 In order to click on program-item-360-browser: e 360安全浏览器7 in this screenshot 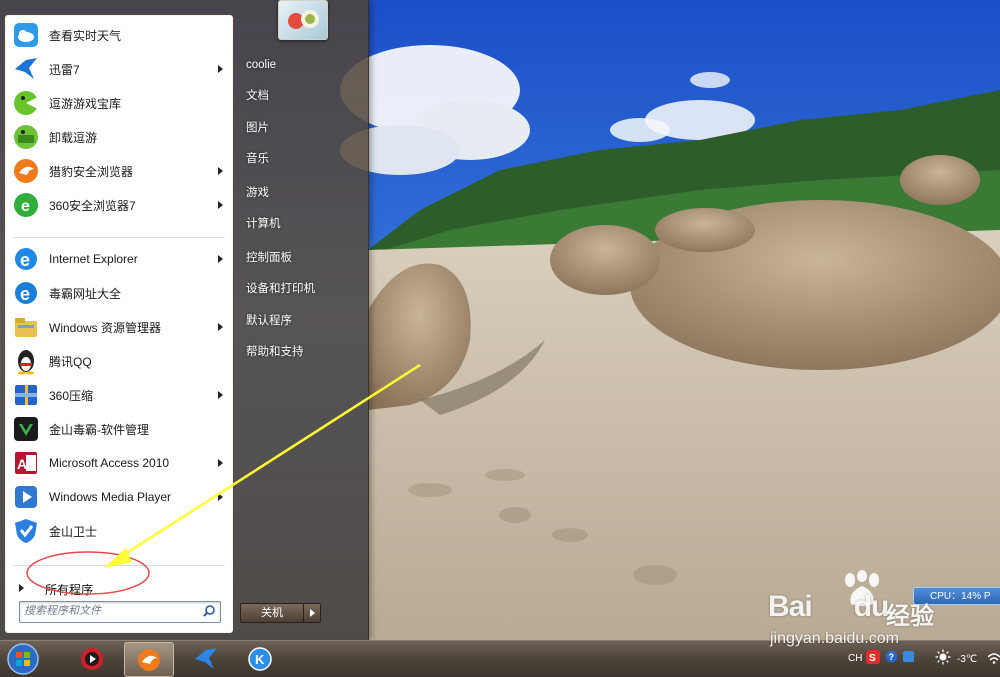, I will do `click(119, 205)`.